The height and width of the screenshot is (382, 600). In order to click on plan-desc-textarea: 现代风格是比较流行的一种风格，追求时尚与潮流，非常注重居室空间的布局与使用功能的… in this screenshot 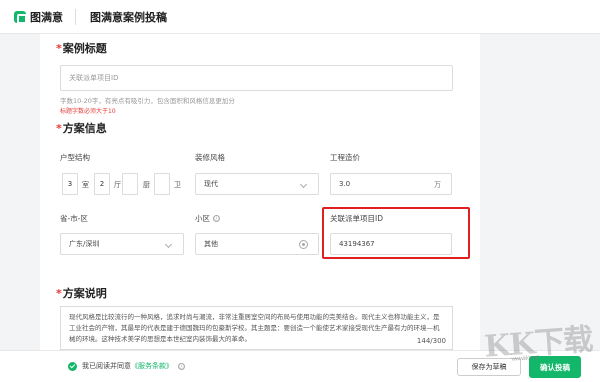, I will do `click(256, 328)`.